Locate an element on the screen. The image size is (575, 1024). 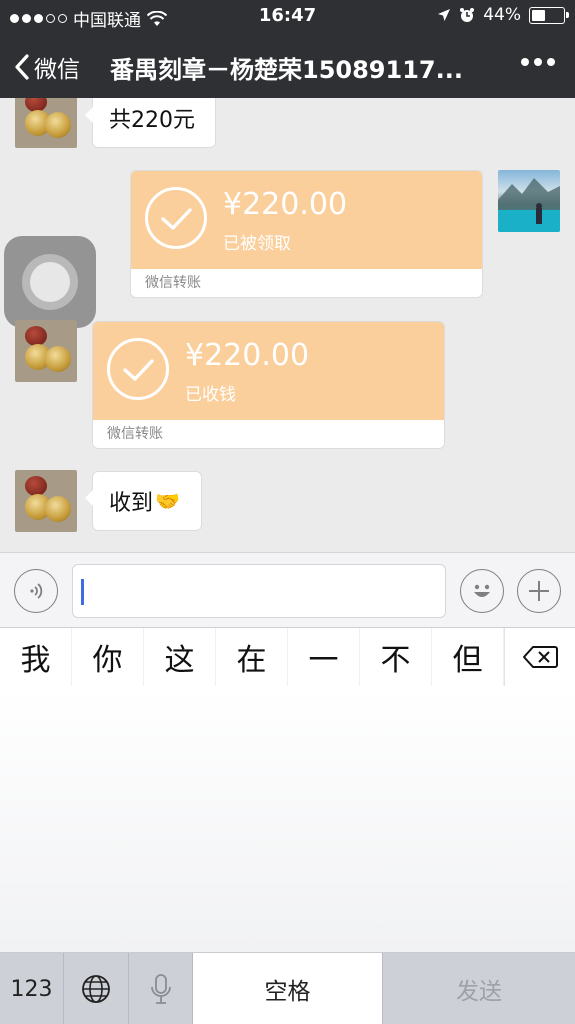
transfer-card: ¥220.00 已被领取 微信转账 is located at coordinates (306, 234).